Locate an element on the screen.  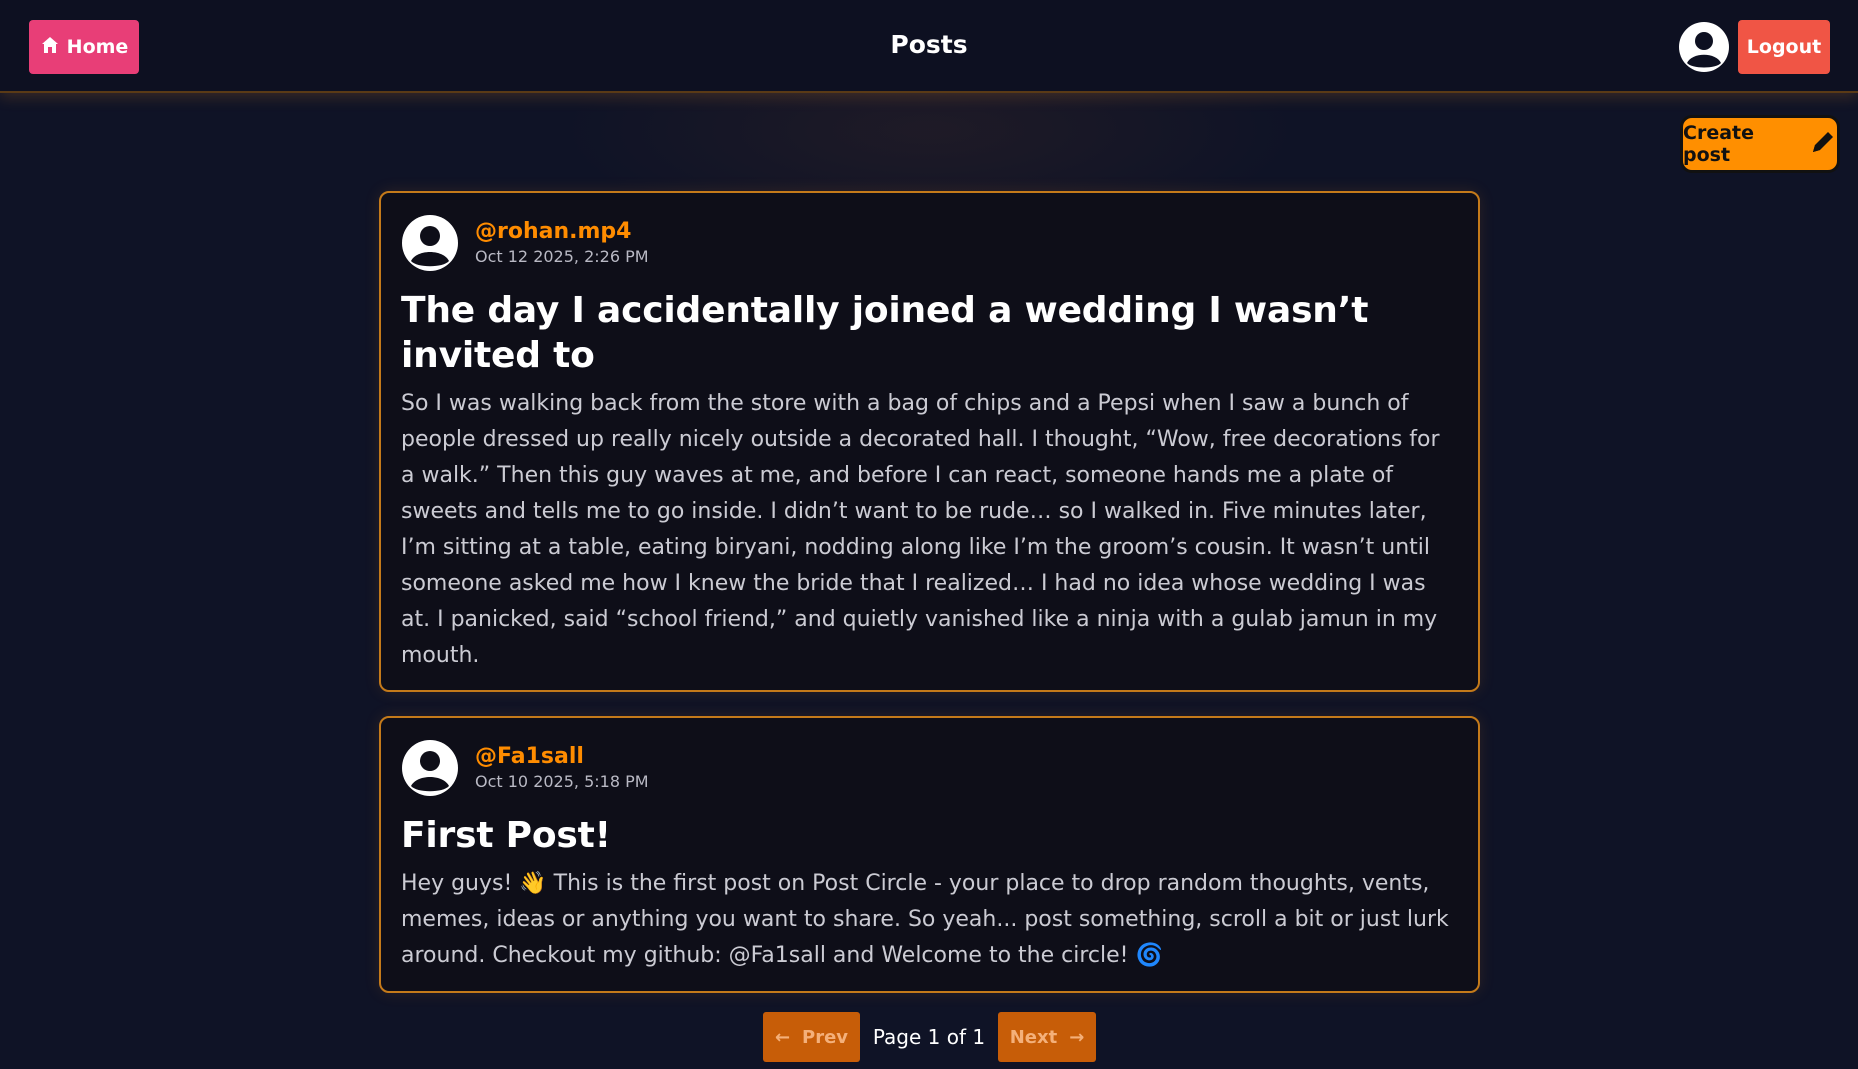
arrow-left-icon: ← is located at coordinates (782, 1037).